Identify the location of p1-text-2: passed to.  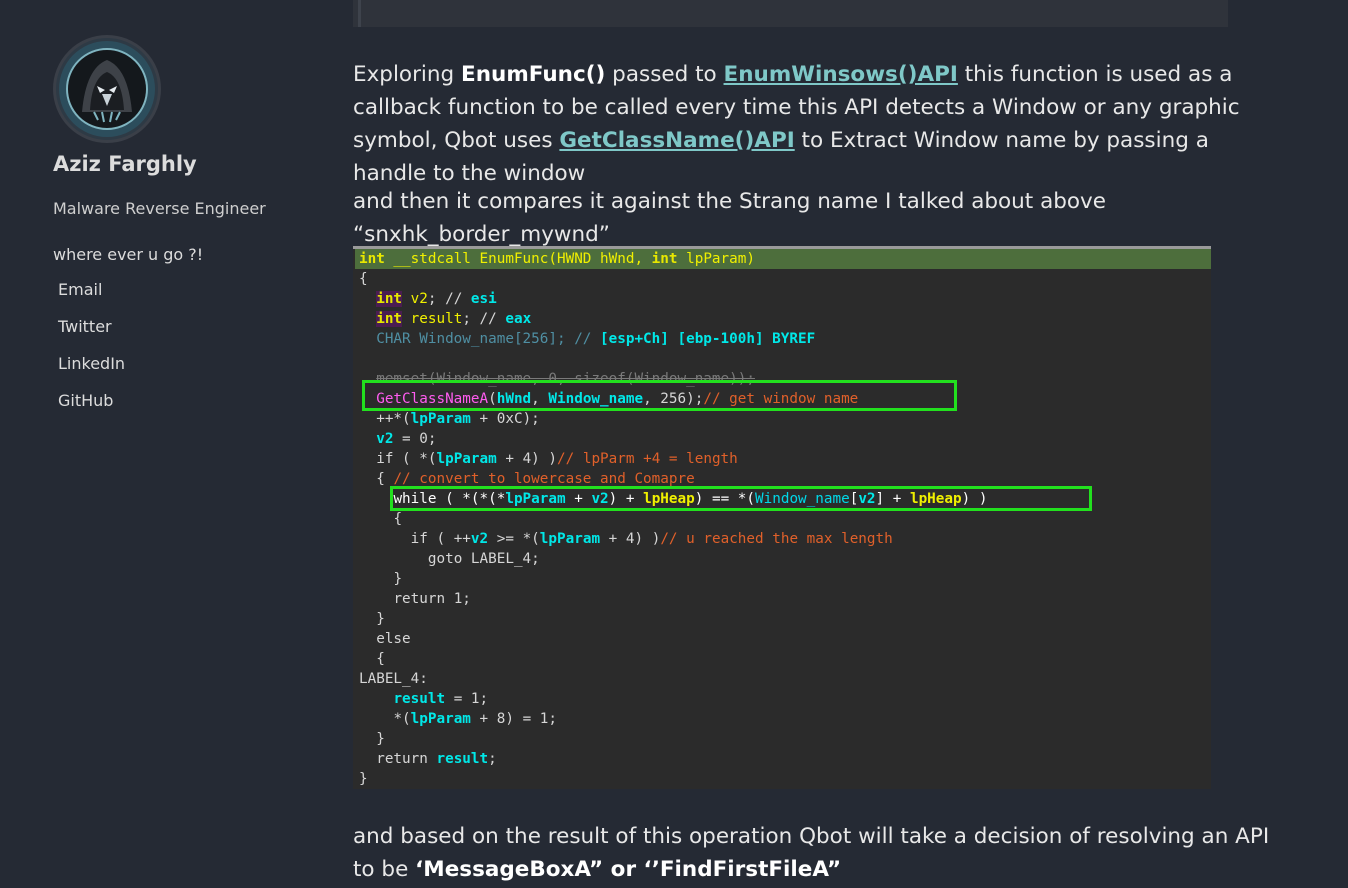
(664, 74).